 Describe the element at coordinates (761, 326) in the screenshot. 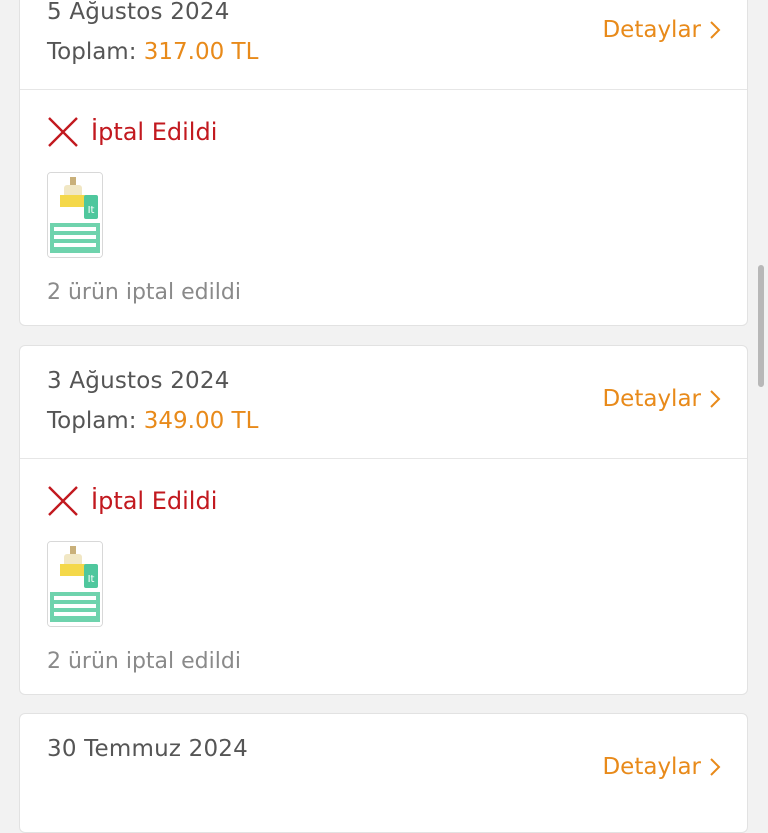

I see `scrollbar` at that location.